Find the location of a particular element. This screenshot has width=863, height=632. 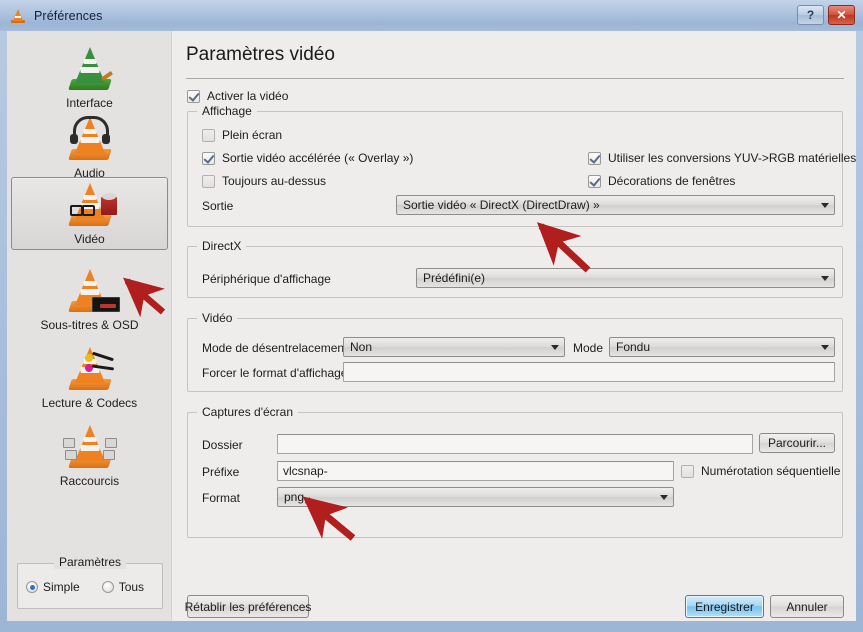

snapshot-format-label: Format is located at coordinates (221, 498).